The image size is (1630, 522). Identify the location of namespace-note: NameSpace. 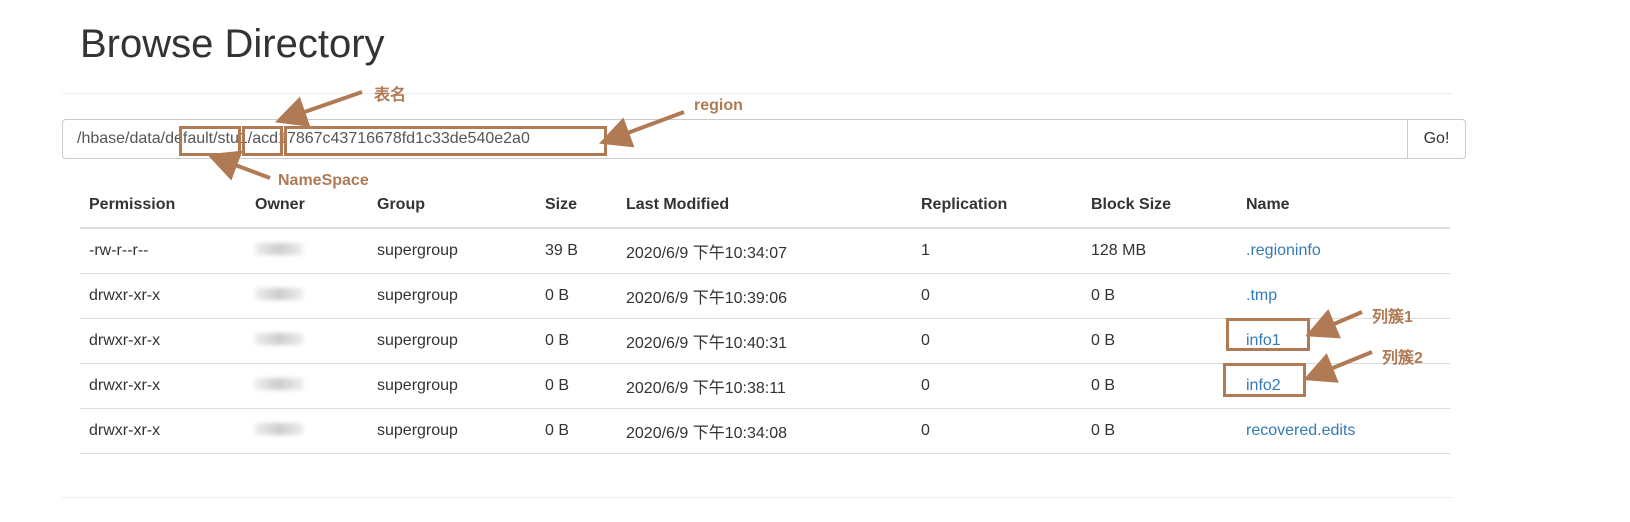
(323, 180).